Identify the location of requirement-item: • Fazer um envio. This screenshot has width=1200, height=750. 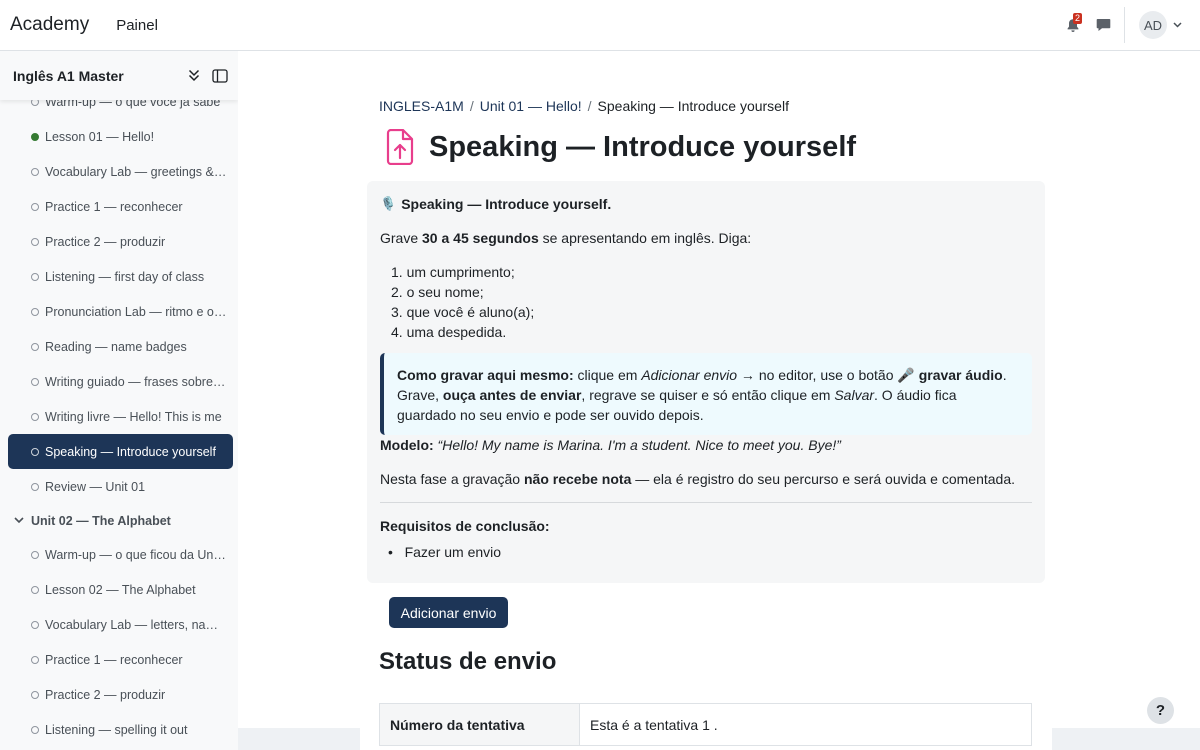
(445, 552).